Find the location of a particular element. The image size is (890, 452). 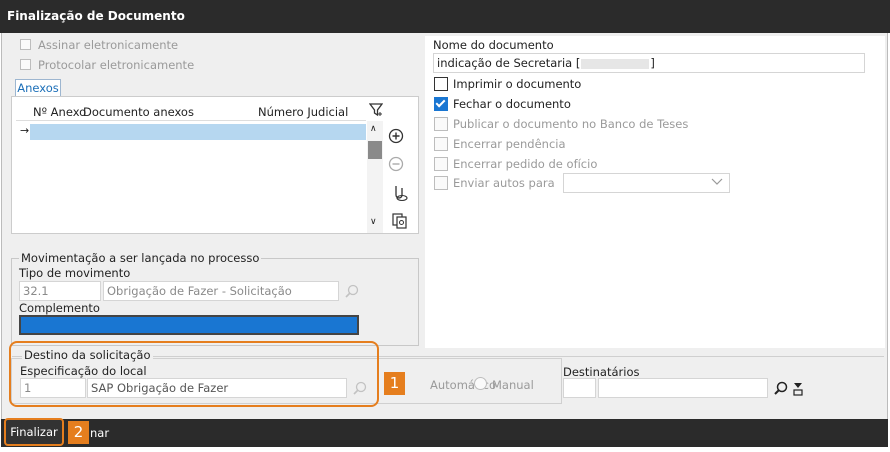

grid-header-divider is located at coordinates (191, 120).